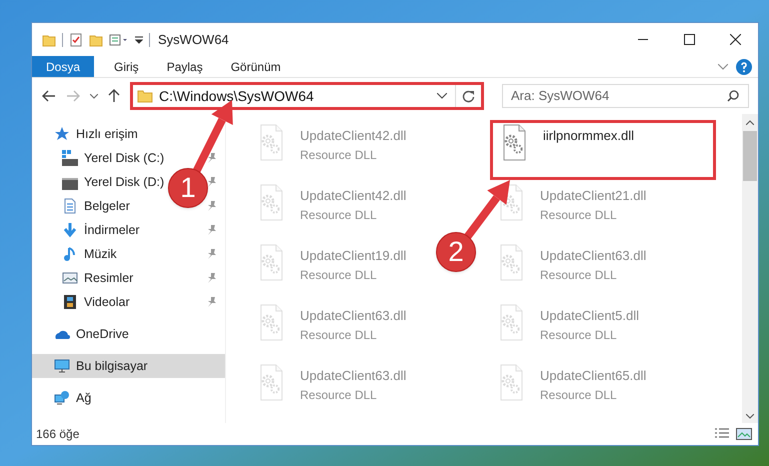 The image size is (769, 466). I want to click on properties-icon, so click(76, 39).